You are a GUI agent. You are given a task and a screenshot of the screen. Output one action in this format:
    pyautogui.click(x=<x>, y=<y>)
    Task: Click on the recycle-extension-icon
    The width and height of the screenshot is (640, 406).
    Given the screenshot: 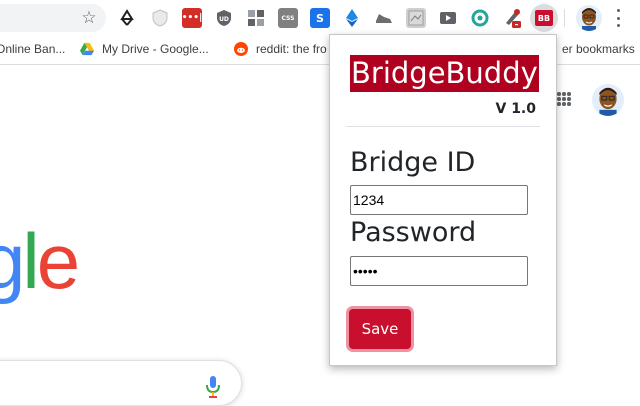 What is the action you would take?
    pyautogui.click(x=127, y=18)
    